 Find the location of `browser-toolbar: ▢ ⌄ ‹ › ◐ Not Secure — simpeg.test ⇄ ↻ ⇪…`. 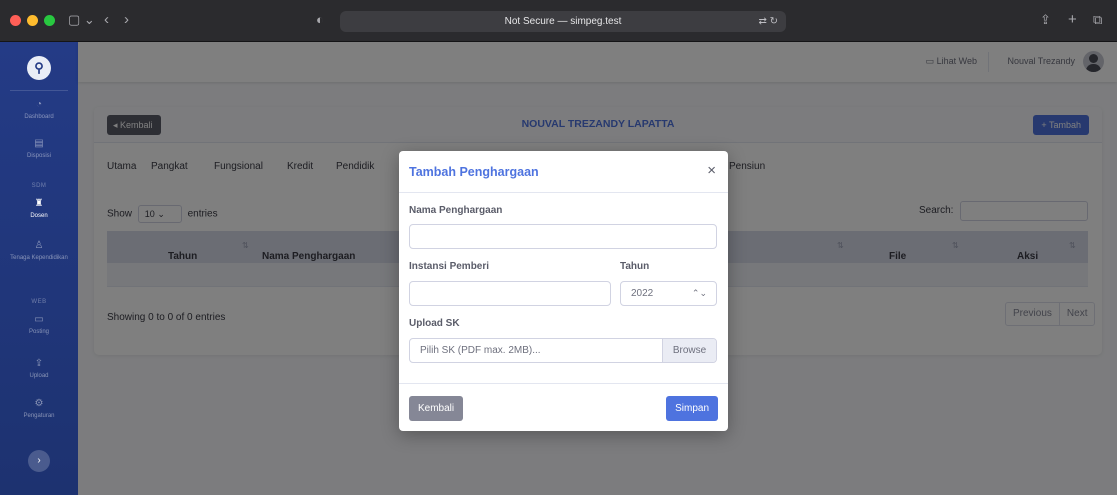

browser-toolbar: ▢ ⌄ ‹ › ◐ Not Secure — simpeg.test ⇄ ↻ ⇪… is located at coordinates (558, 21).